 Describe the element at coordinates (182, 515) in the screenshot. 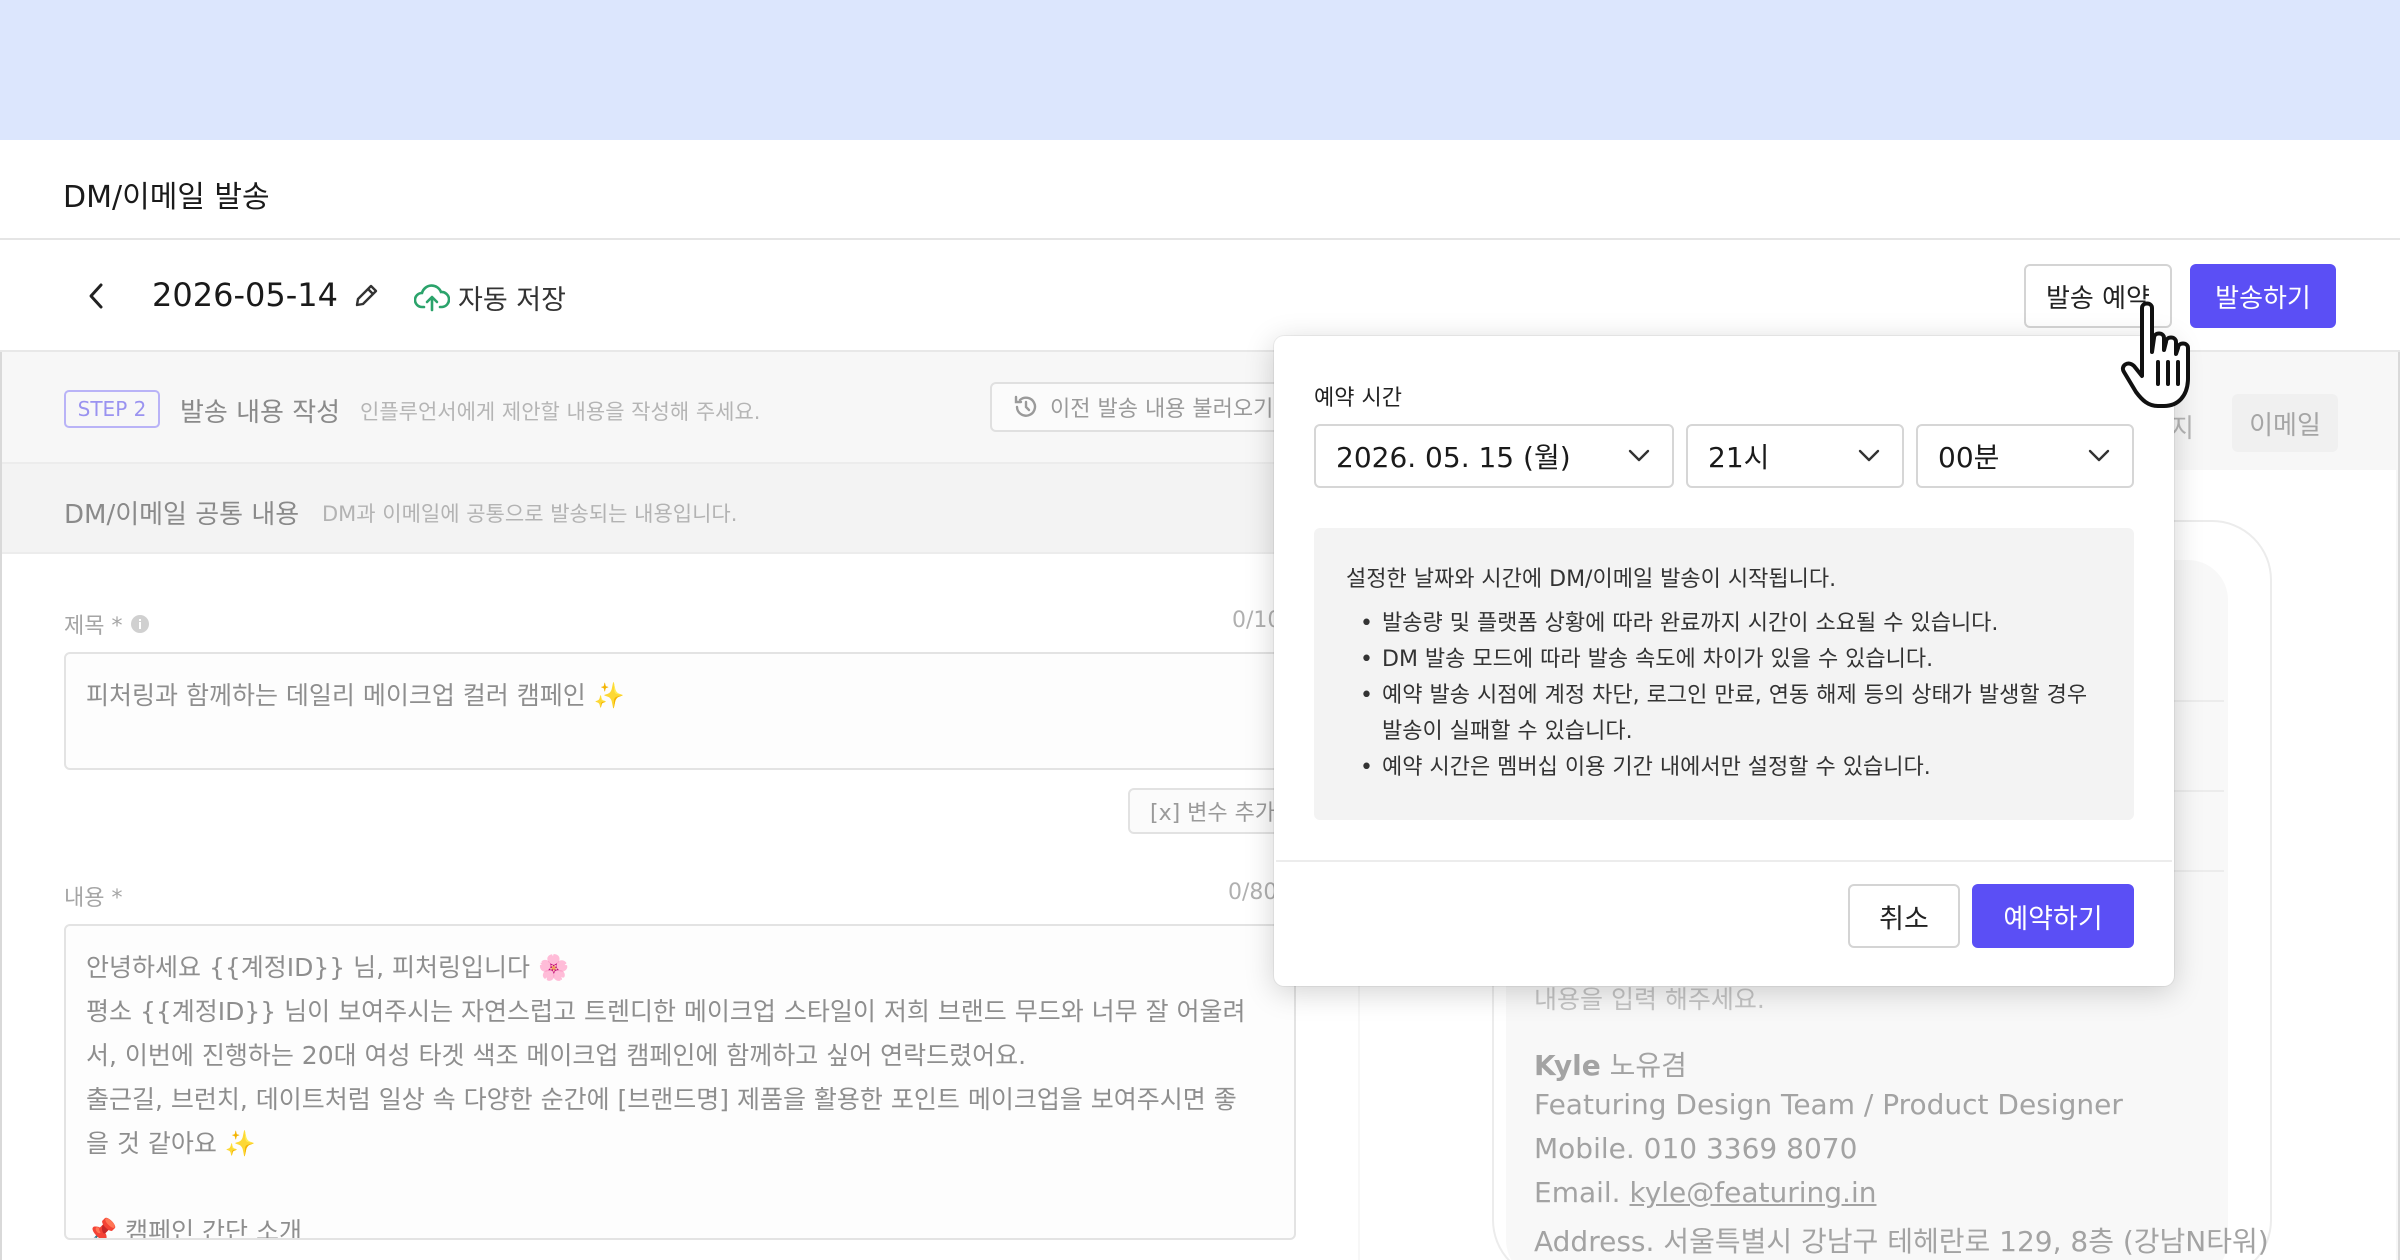

I see `section-title: DM/이메일 공통 내용` at that location.